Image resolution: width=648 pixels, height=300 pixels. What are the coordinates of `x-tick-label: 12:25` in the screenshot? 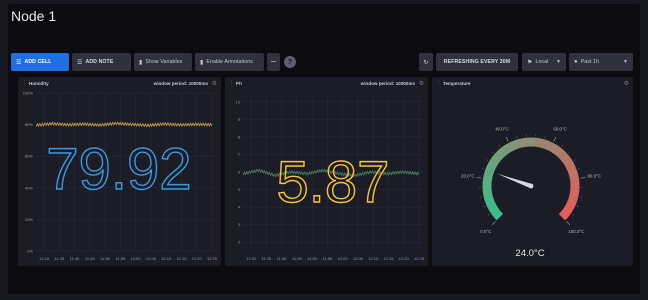 It's located at (212, 258).